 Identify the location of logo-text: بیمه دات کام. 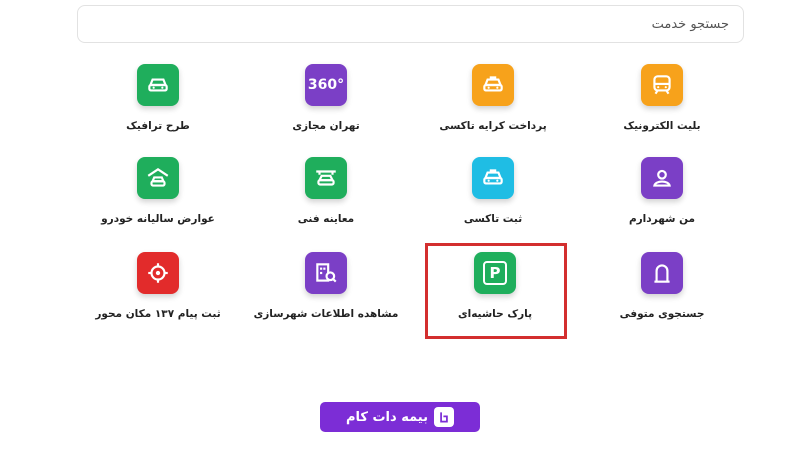
(387, 417).